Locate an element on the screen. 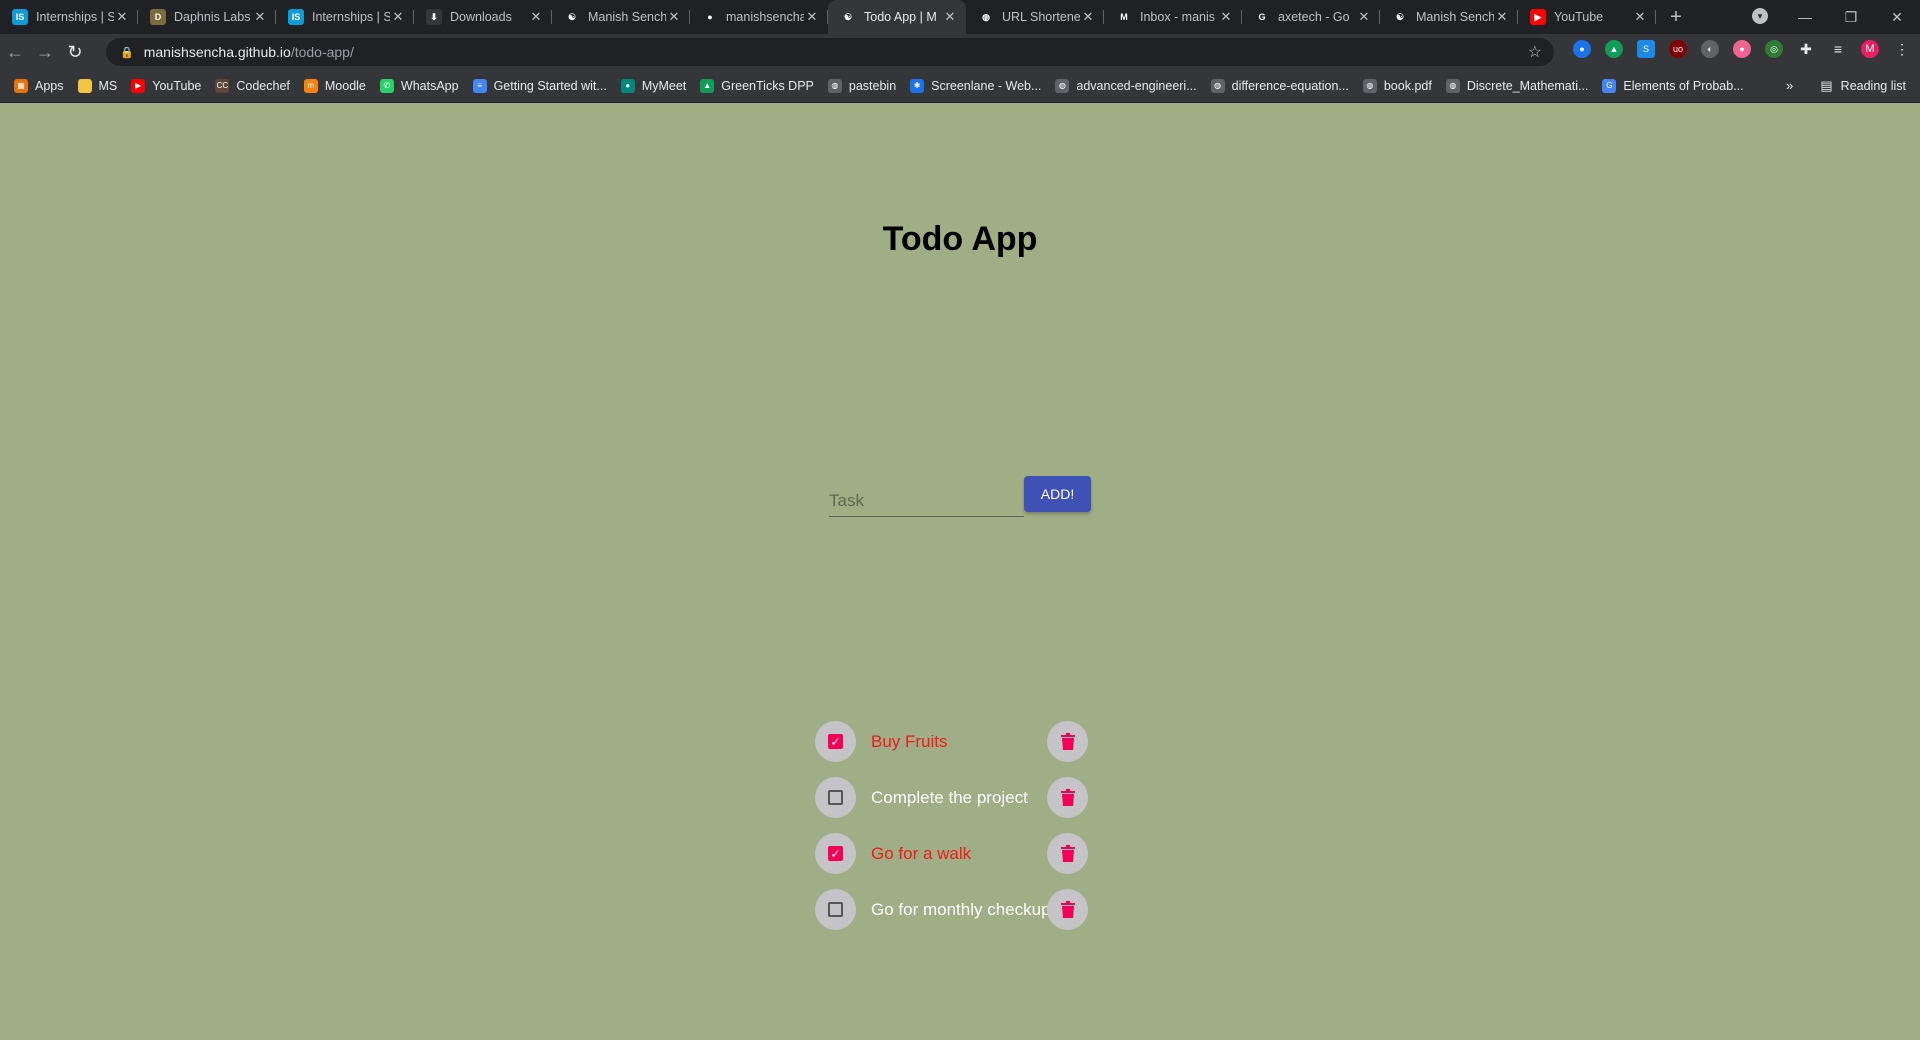 The height and width of the screenshot is (1040, 1920). whatsapp-icon: ✆ is located at coordinates (386, 86).